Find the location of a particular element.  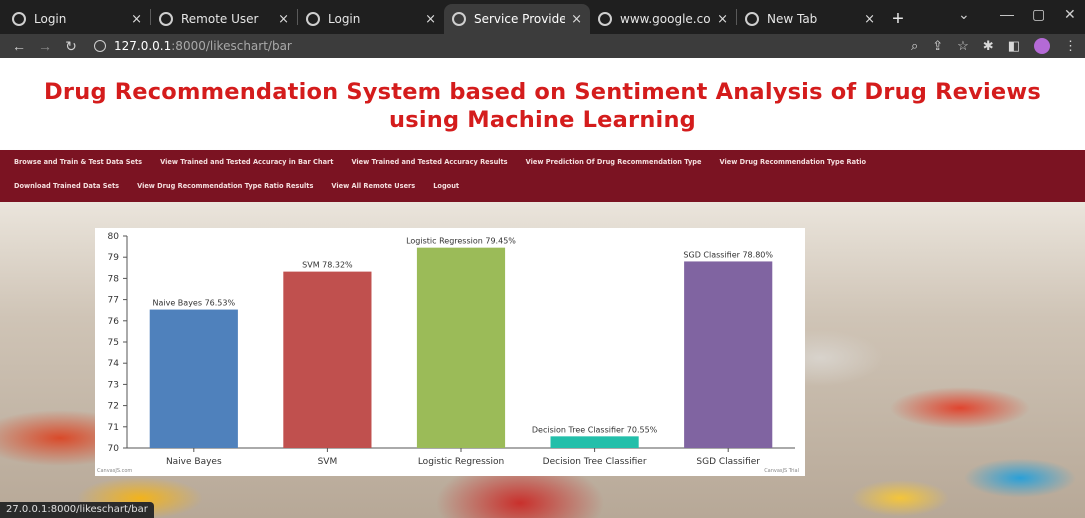

browser-tab: Remote User × is located at coordinates (224, 19).